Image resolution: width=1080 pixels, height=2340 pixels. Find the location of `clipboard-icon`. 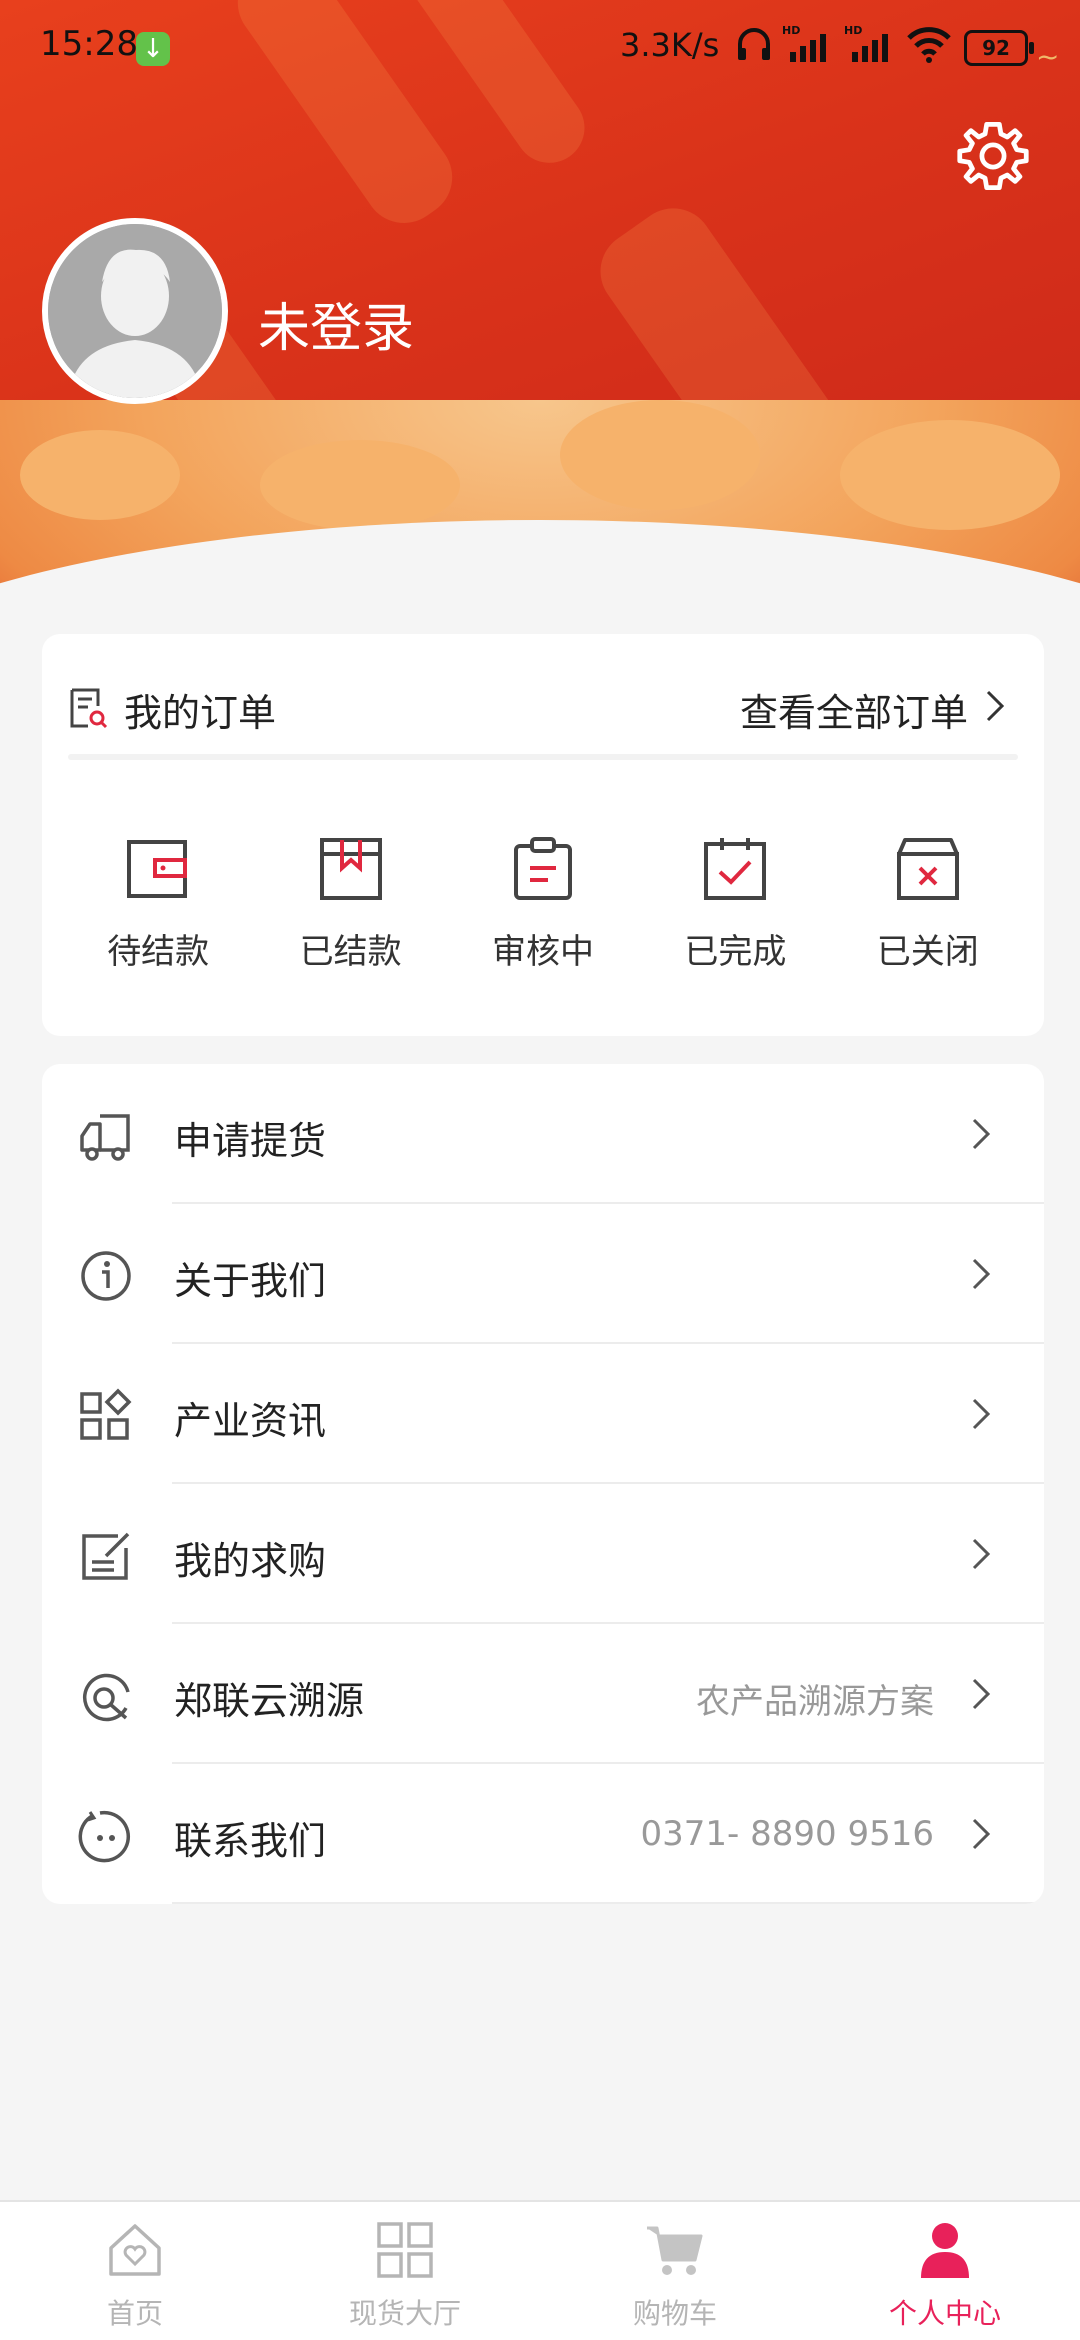

clipboard-icon is located at coordinates (542, 868).